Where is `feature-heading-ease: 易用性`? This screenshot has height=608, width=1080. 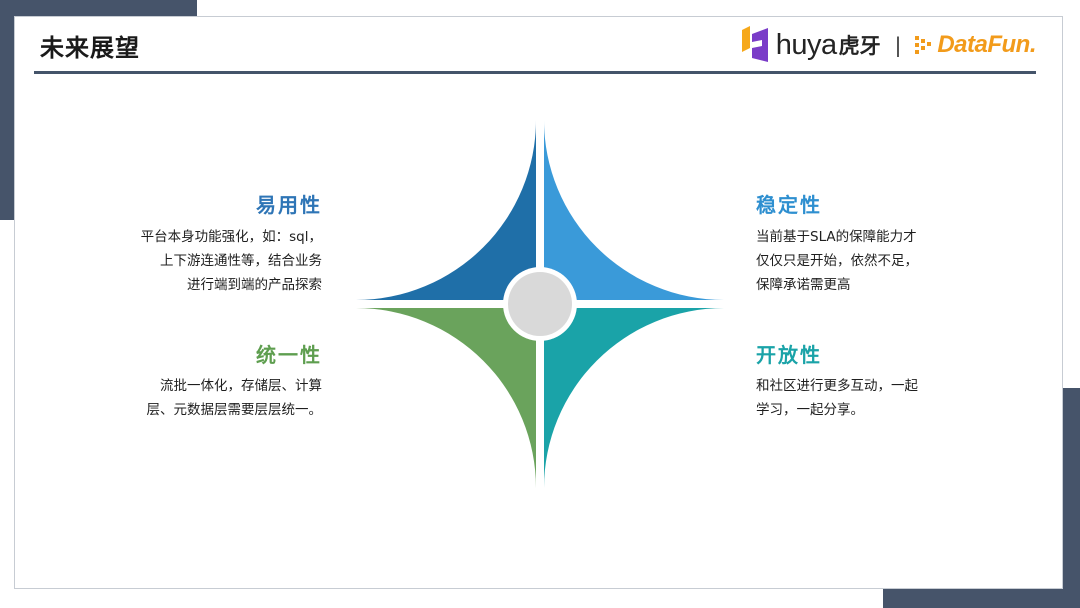
feature-heading-ease: 易用性 is located at coordinates (289, 205).